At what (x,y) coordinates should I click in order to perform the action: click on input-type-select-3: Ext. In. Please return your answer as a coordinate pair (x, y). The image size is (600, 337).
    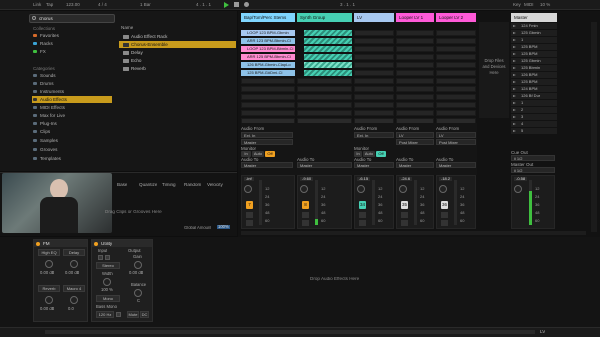
    Looking at the image, I should click on (374, 135).